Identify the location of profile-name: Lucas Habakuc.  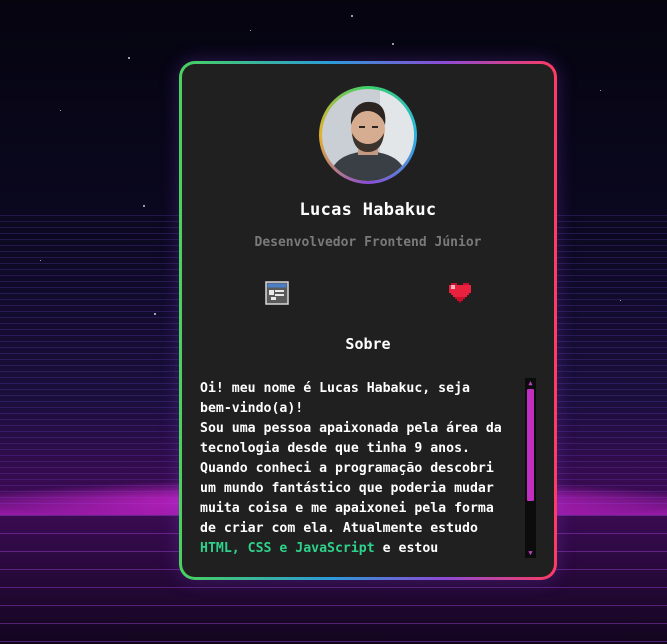
(368, 210).